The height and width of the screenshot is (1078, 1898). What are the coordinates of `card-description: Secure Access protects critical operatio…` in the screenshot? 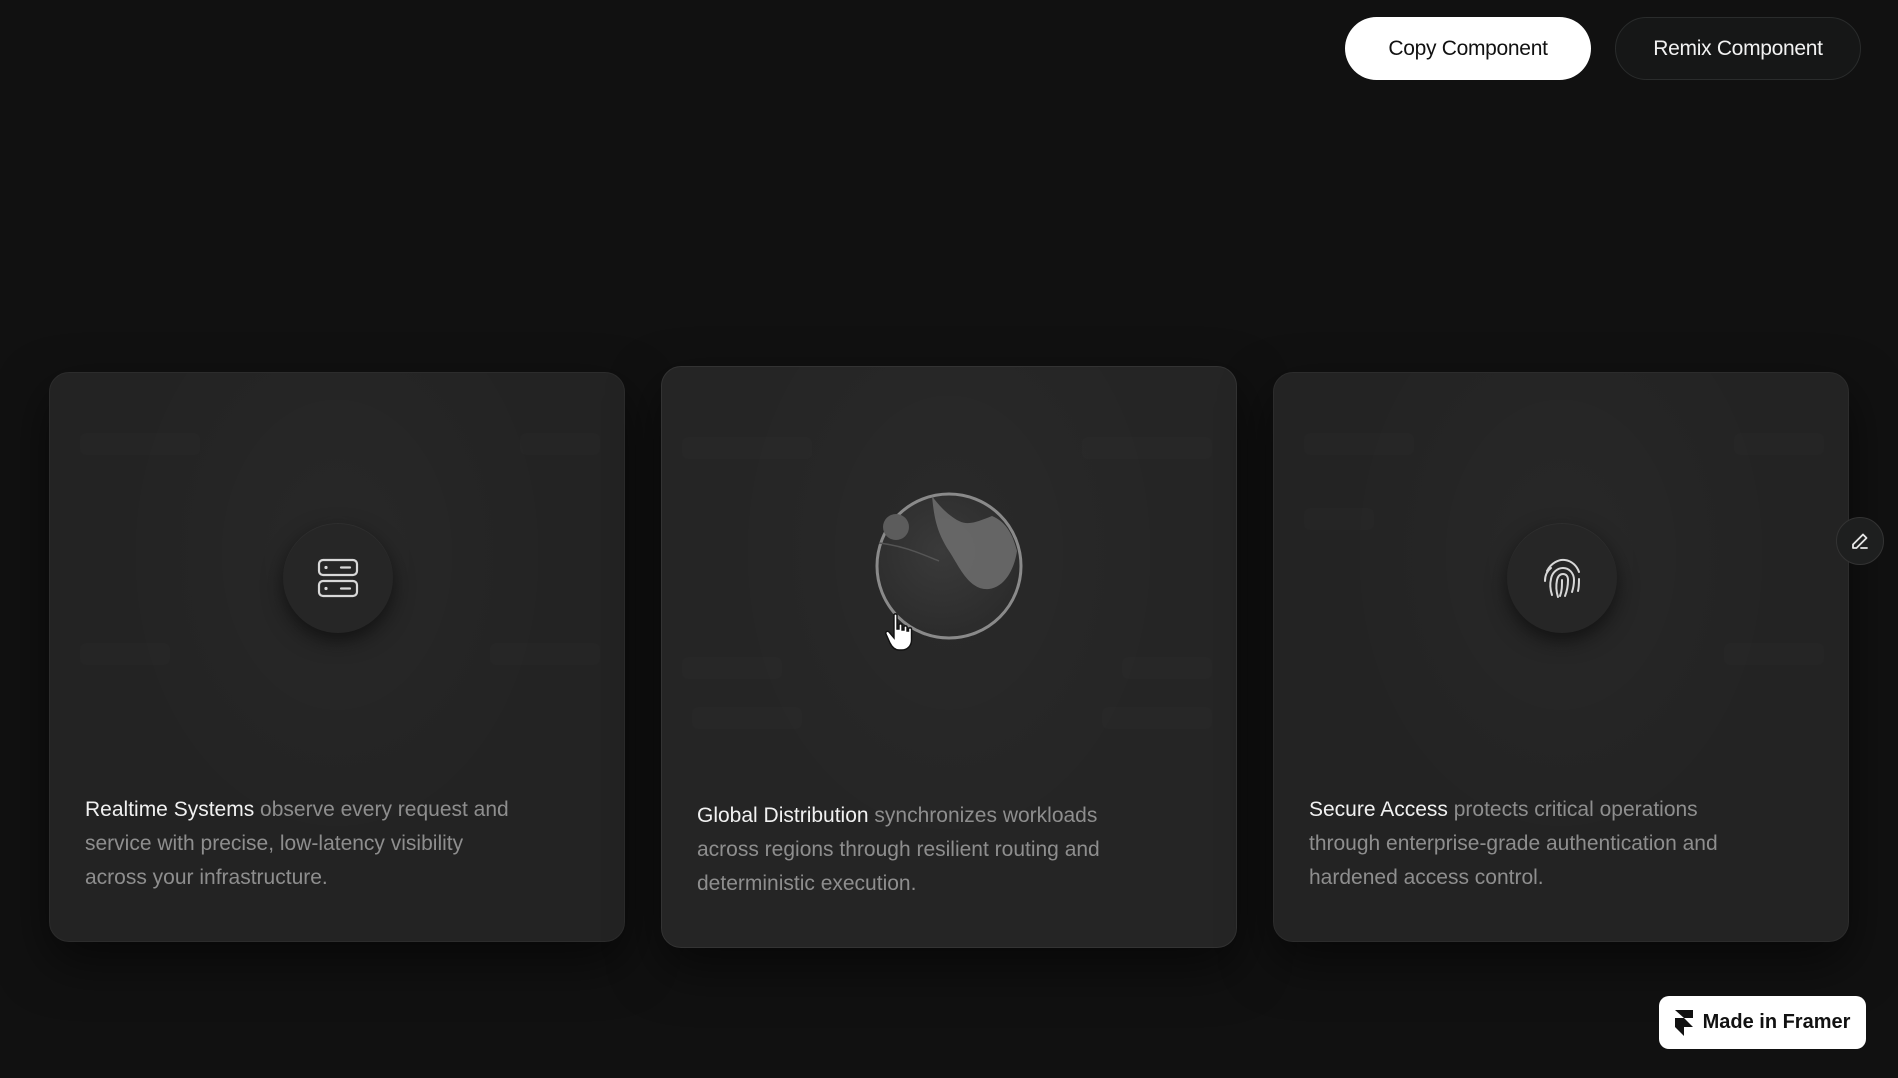 It's located at (1524, 844).